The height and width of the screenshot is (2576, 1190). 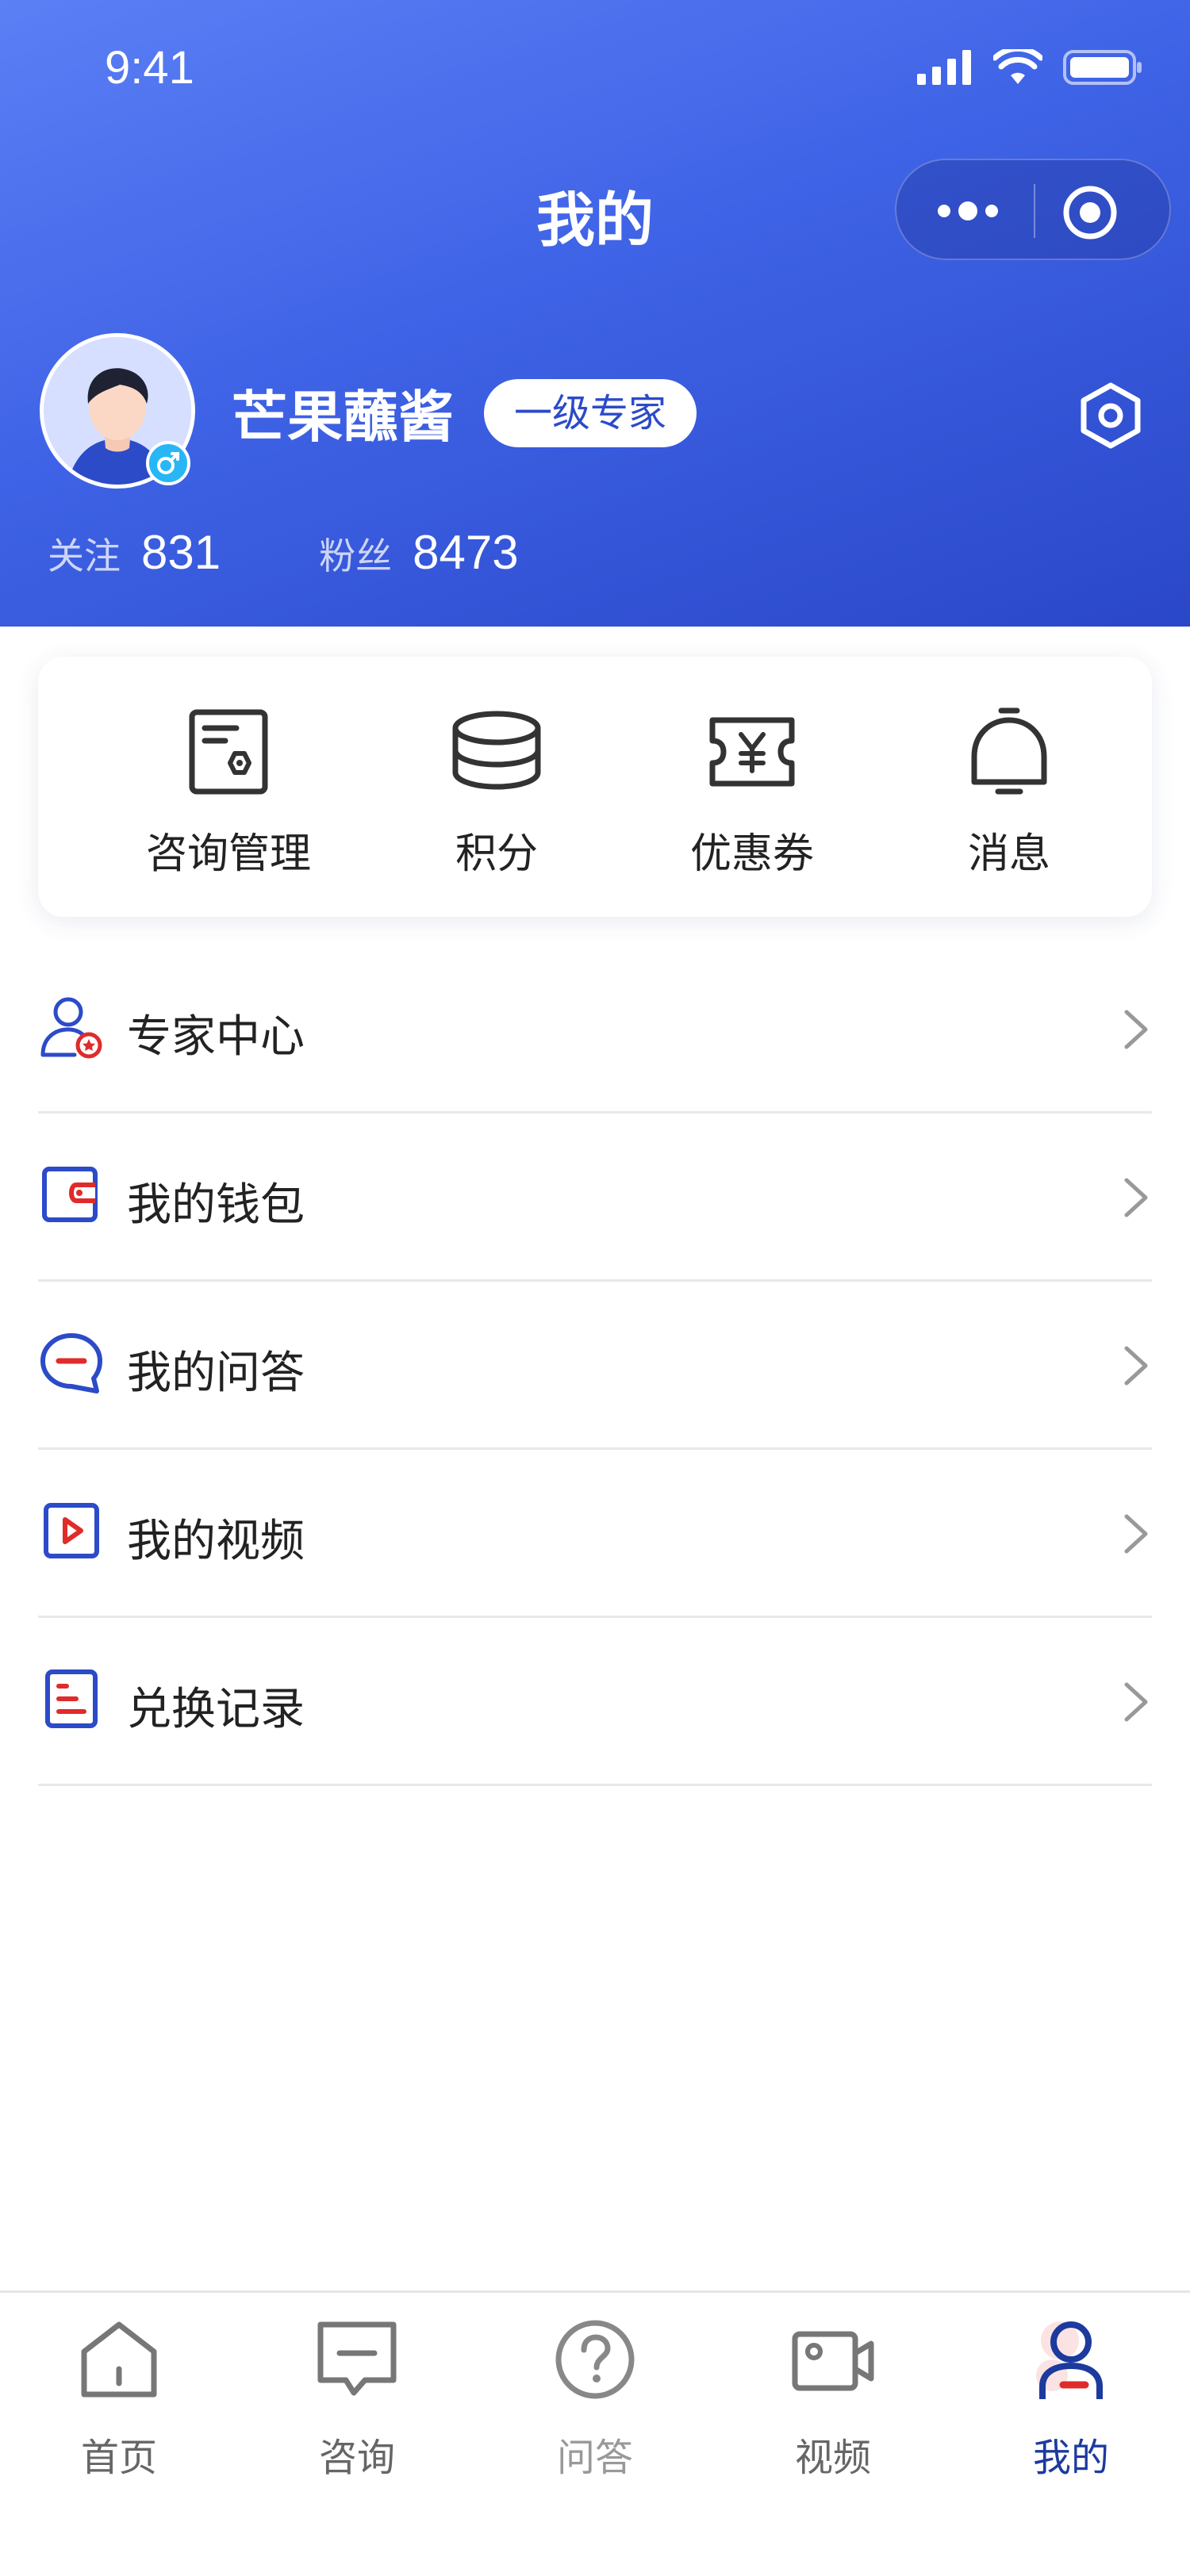 I want to click on tab-label: 问答, so click(x=594, y=2458).